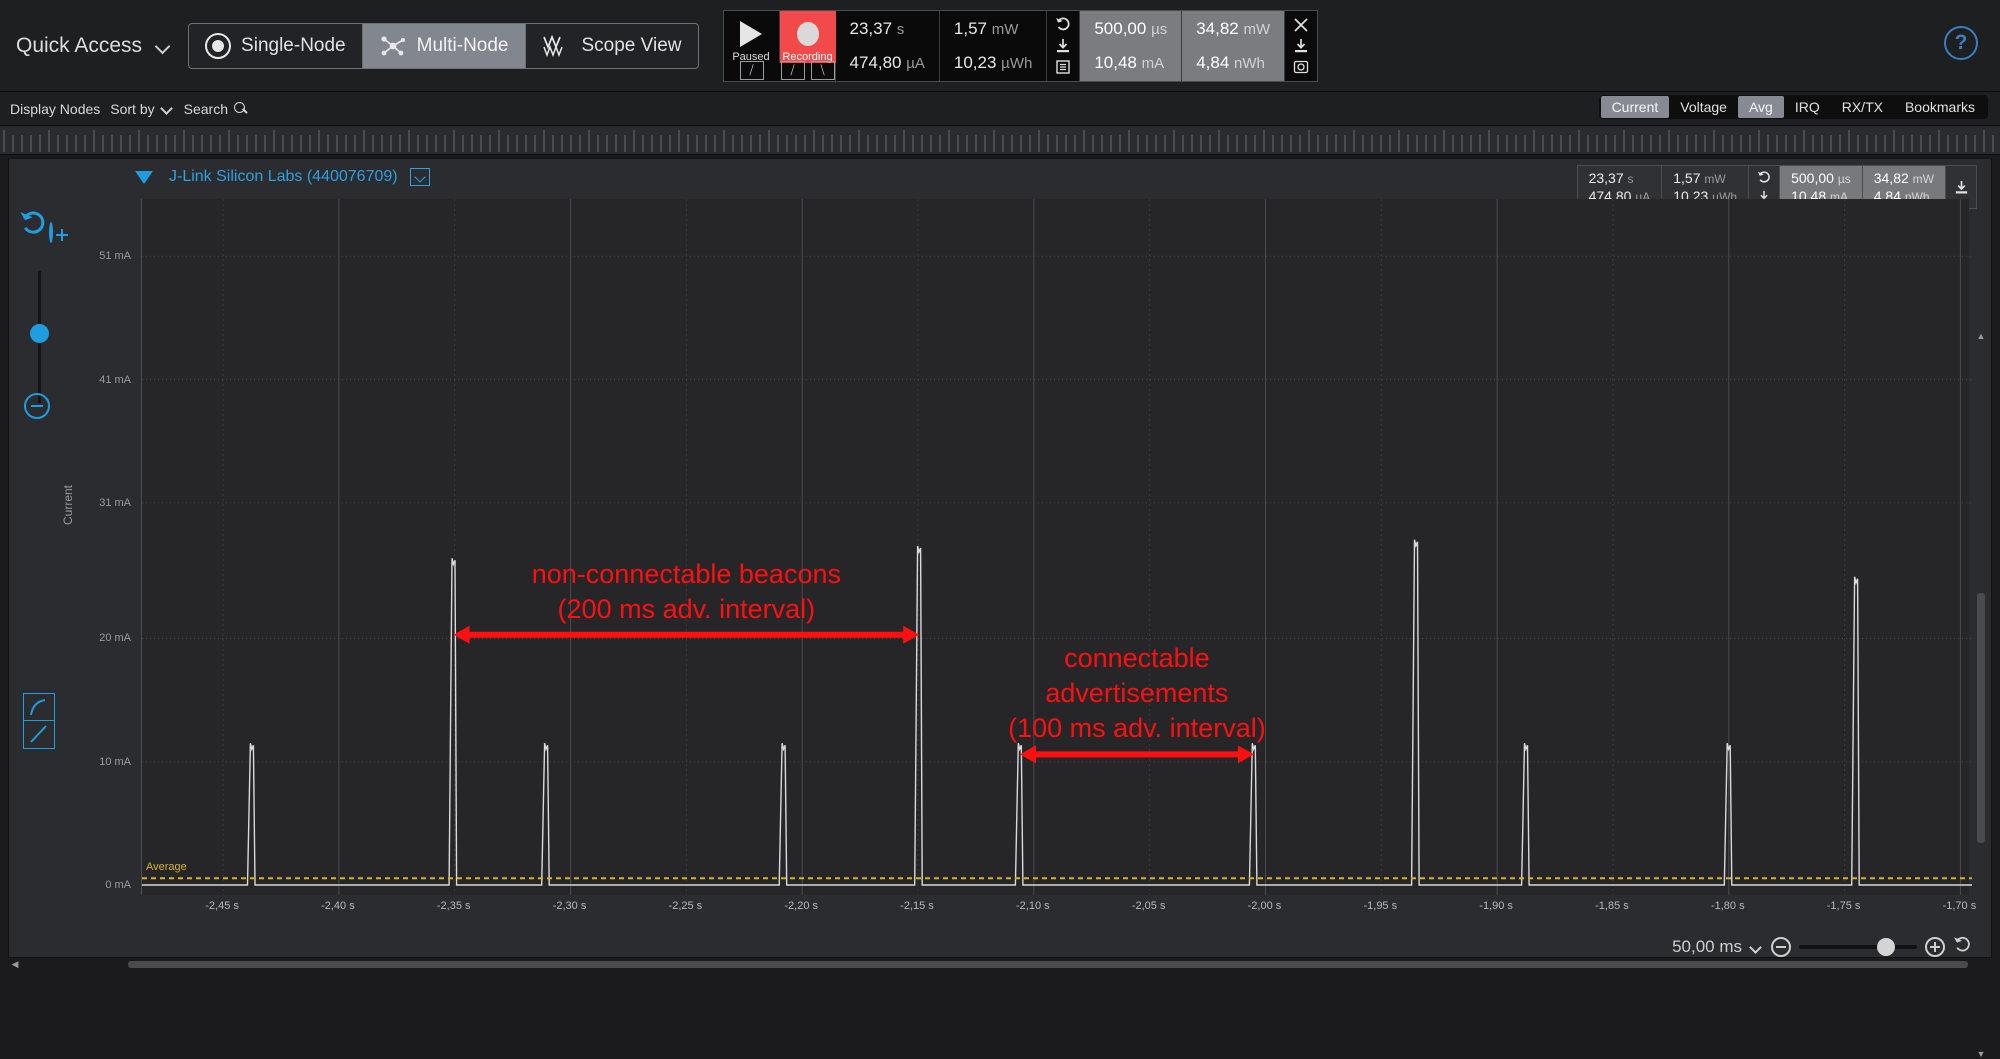 The width and height of the screenshot is (2000, 1059). What do you see at coordinates (1699, 178) in the screenshot?
I see `inline-line-top: 1,57 mW` at bounding box center [1699, 178].